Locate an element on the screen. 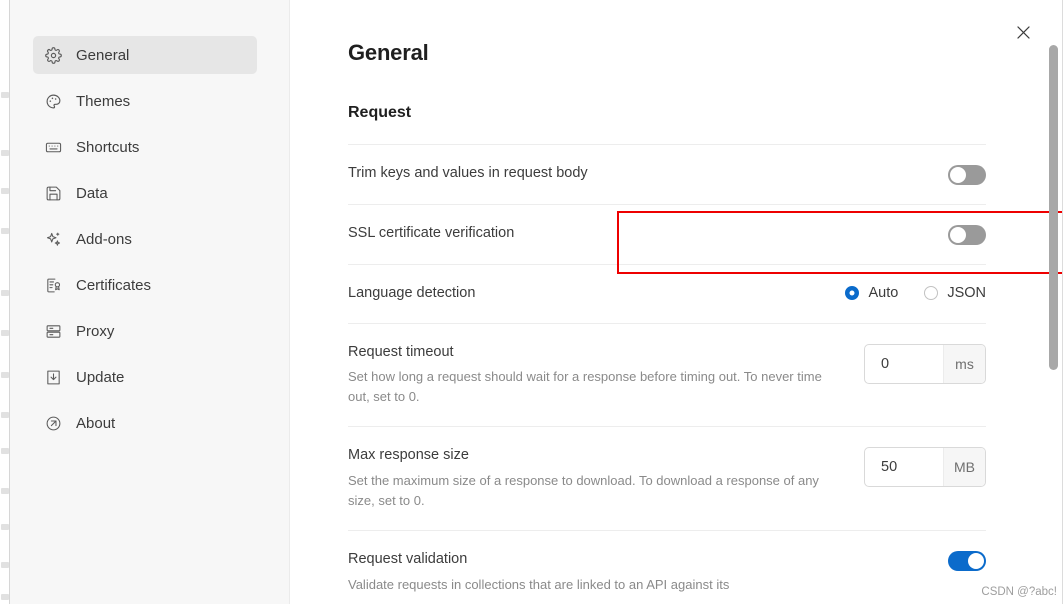 This screenshot has width=1063, height=604. request-timeout-field: ms is located at coordinates (925, 363).